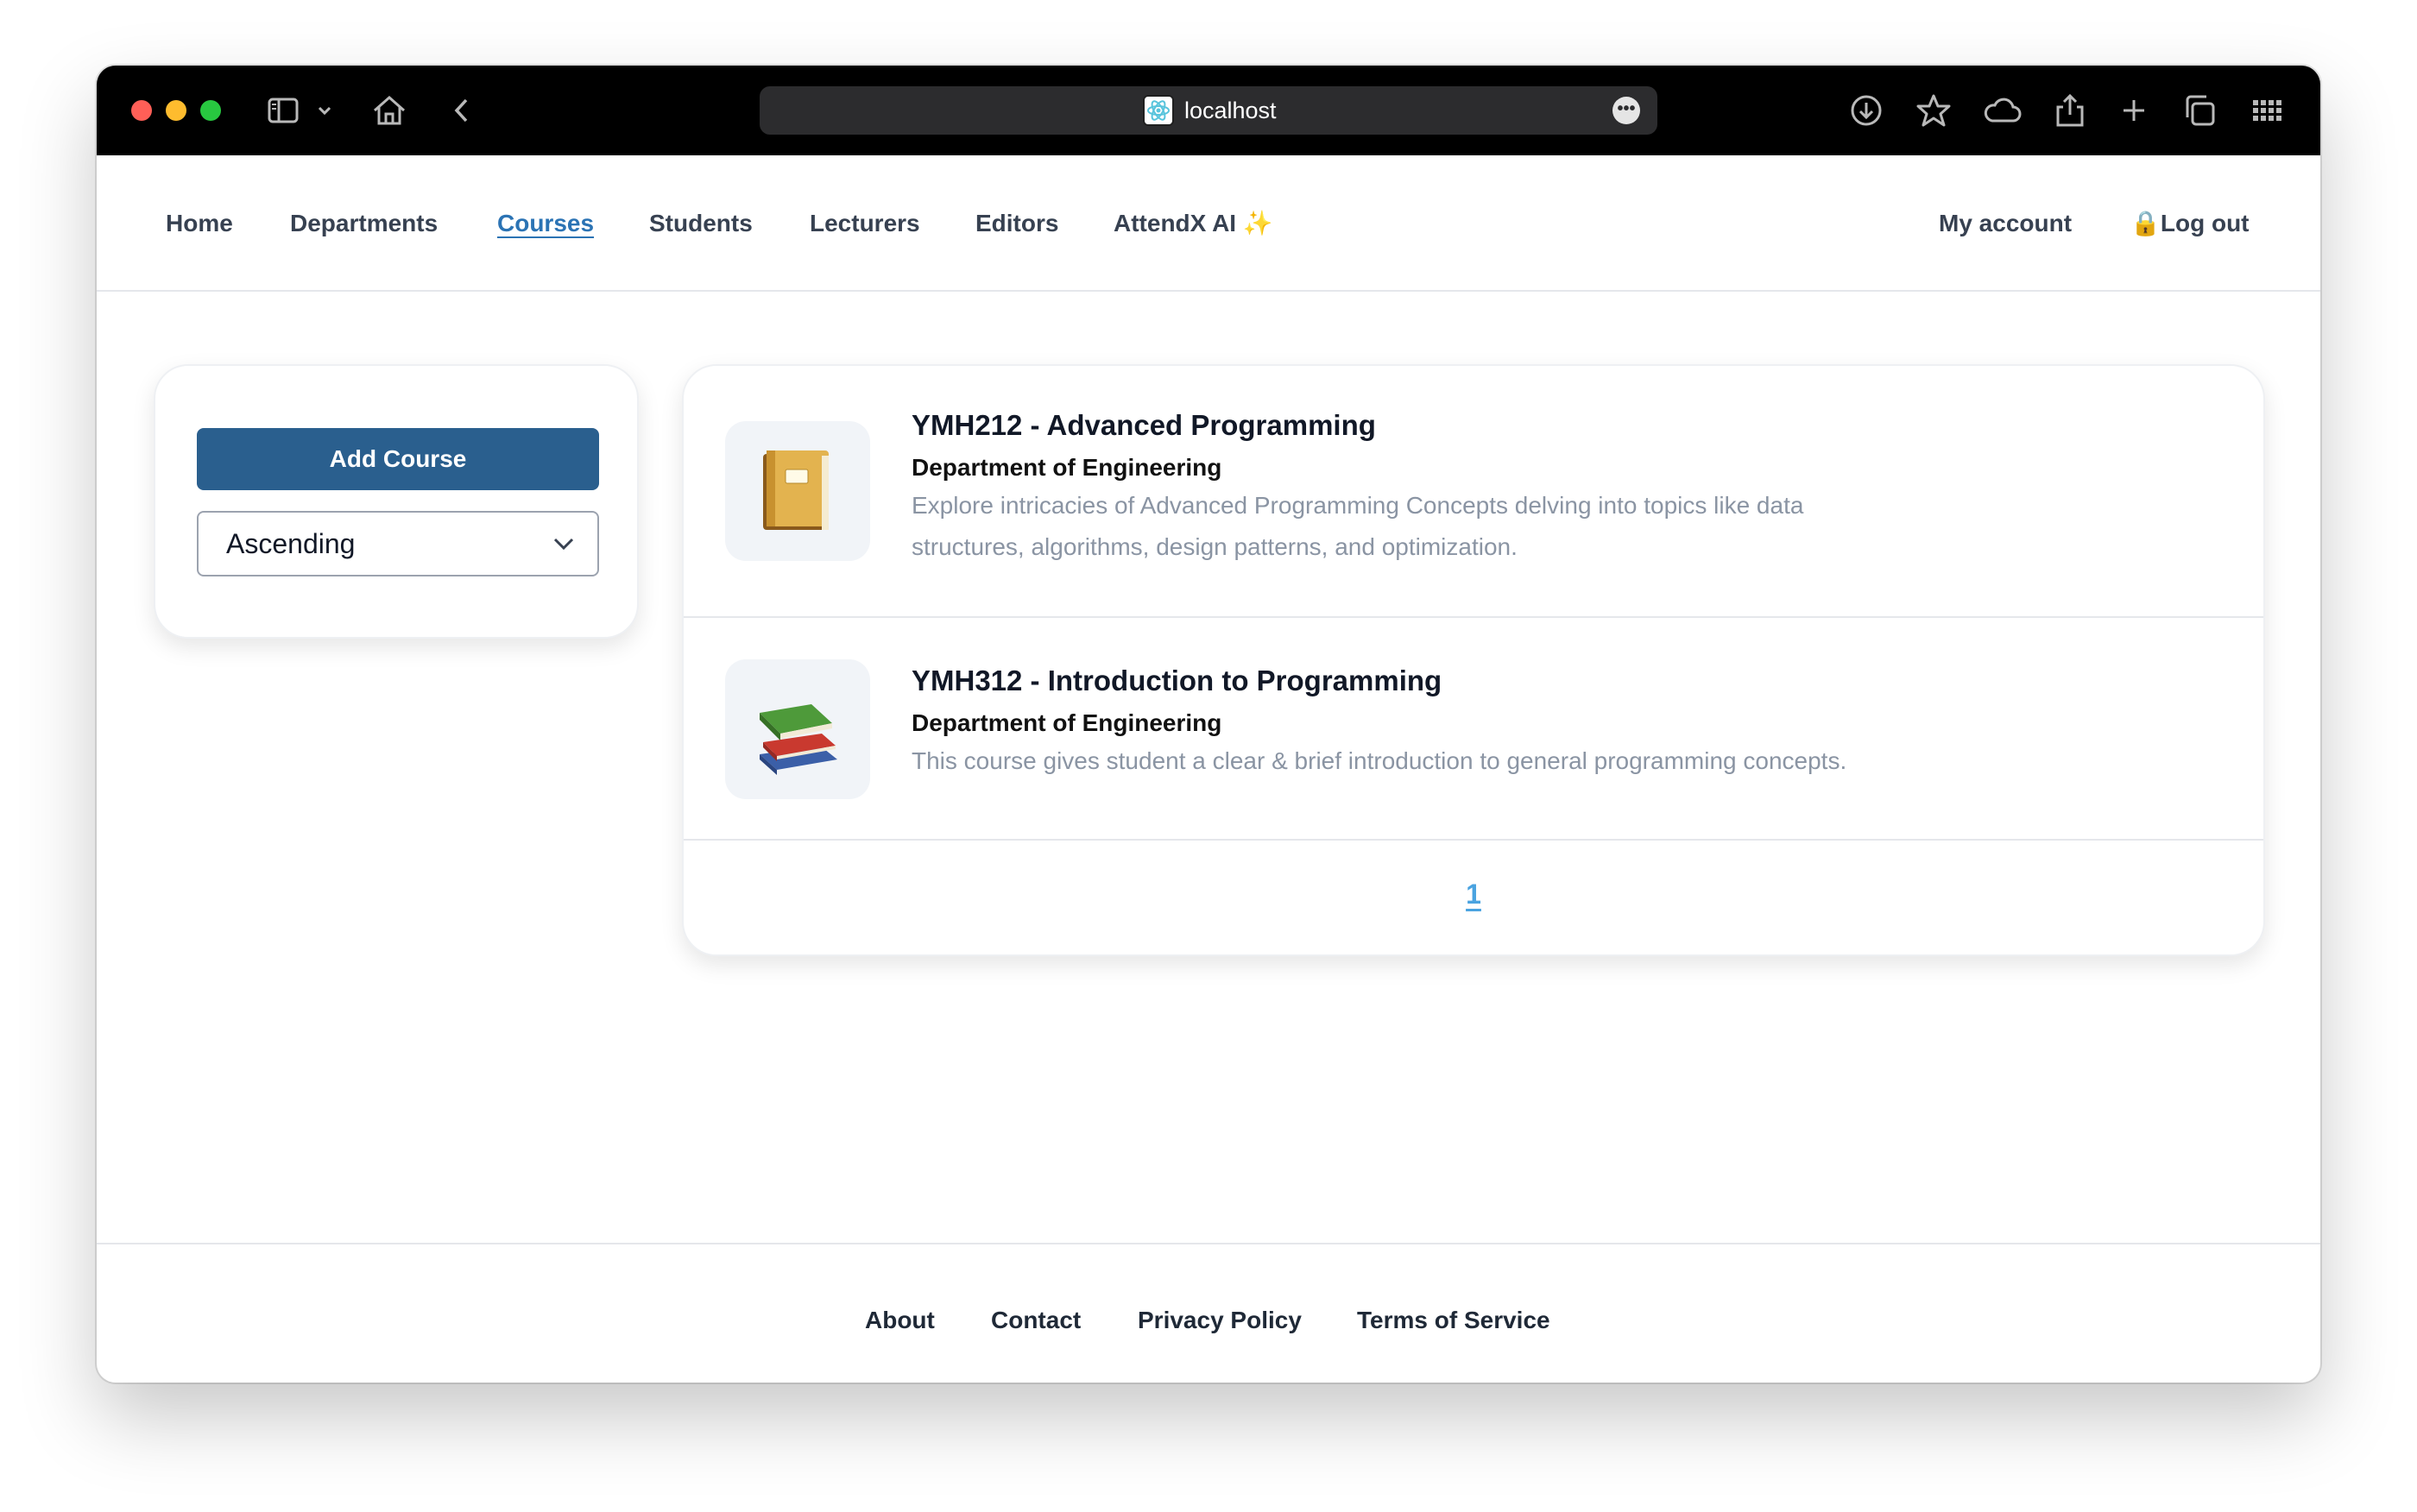  Describe the element at coordinates (199, 223) in the screenshot. I see `nav-home-link: Home` at that location.